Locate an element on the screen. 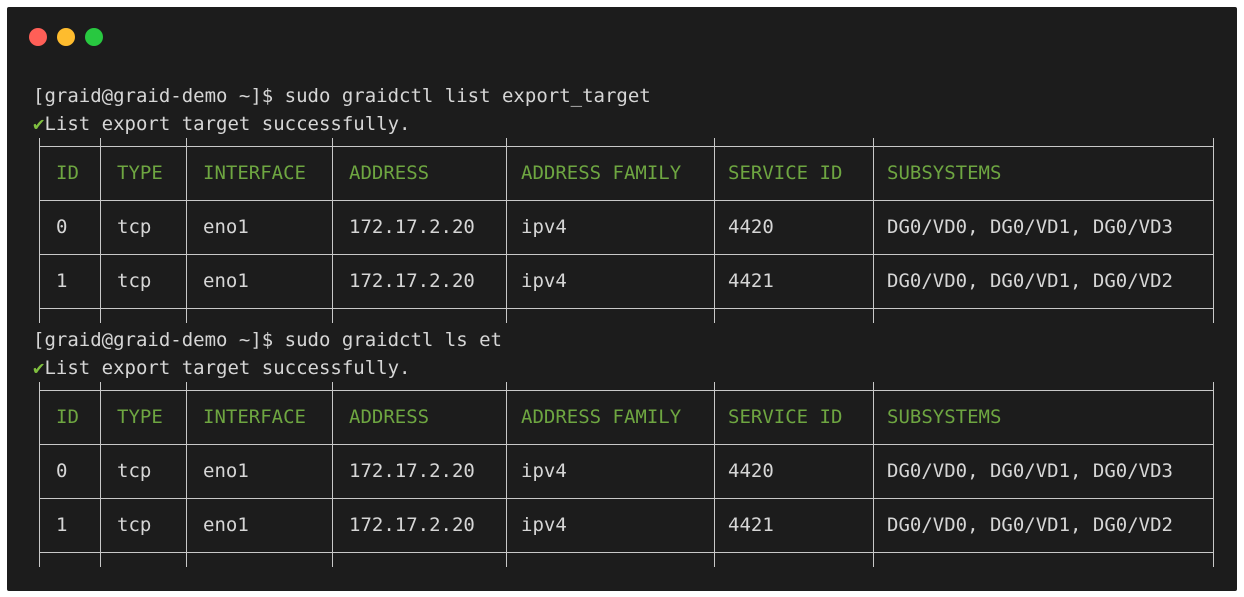 The height and width of the screenshot is (597, 1244). window-controls is located at coordinates (66, 37).